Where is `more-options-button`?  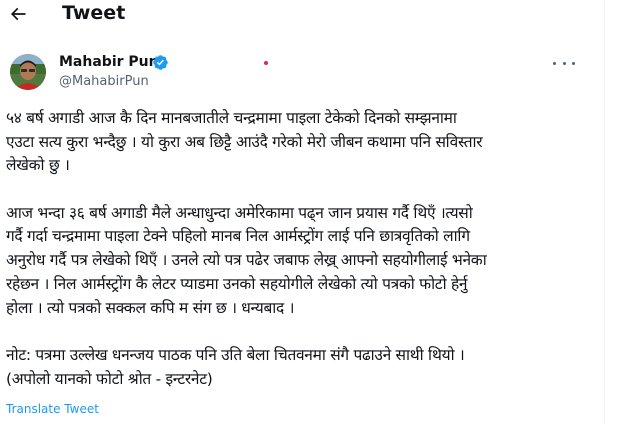
more-options-button is located at coordinates (564, 63).